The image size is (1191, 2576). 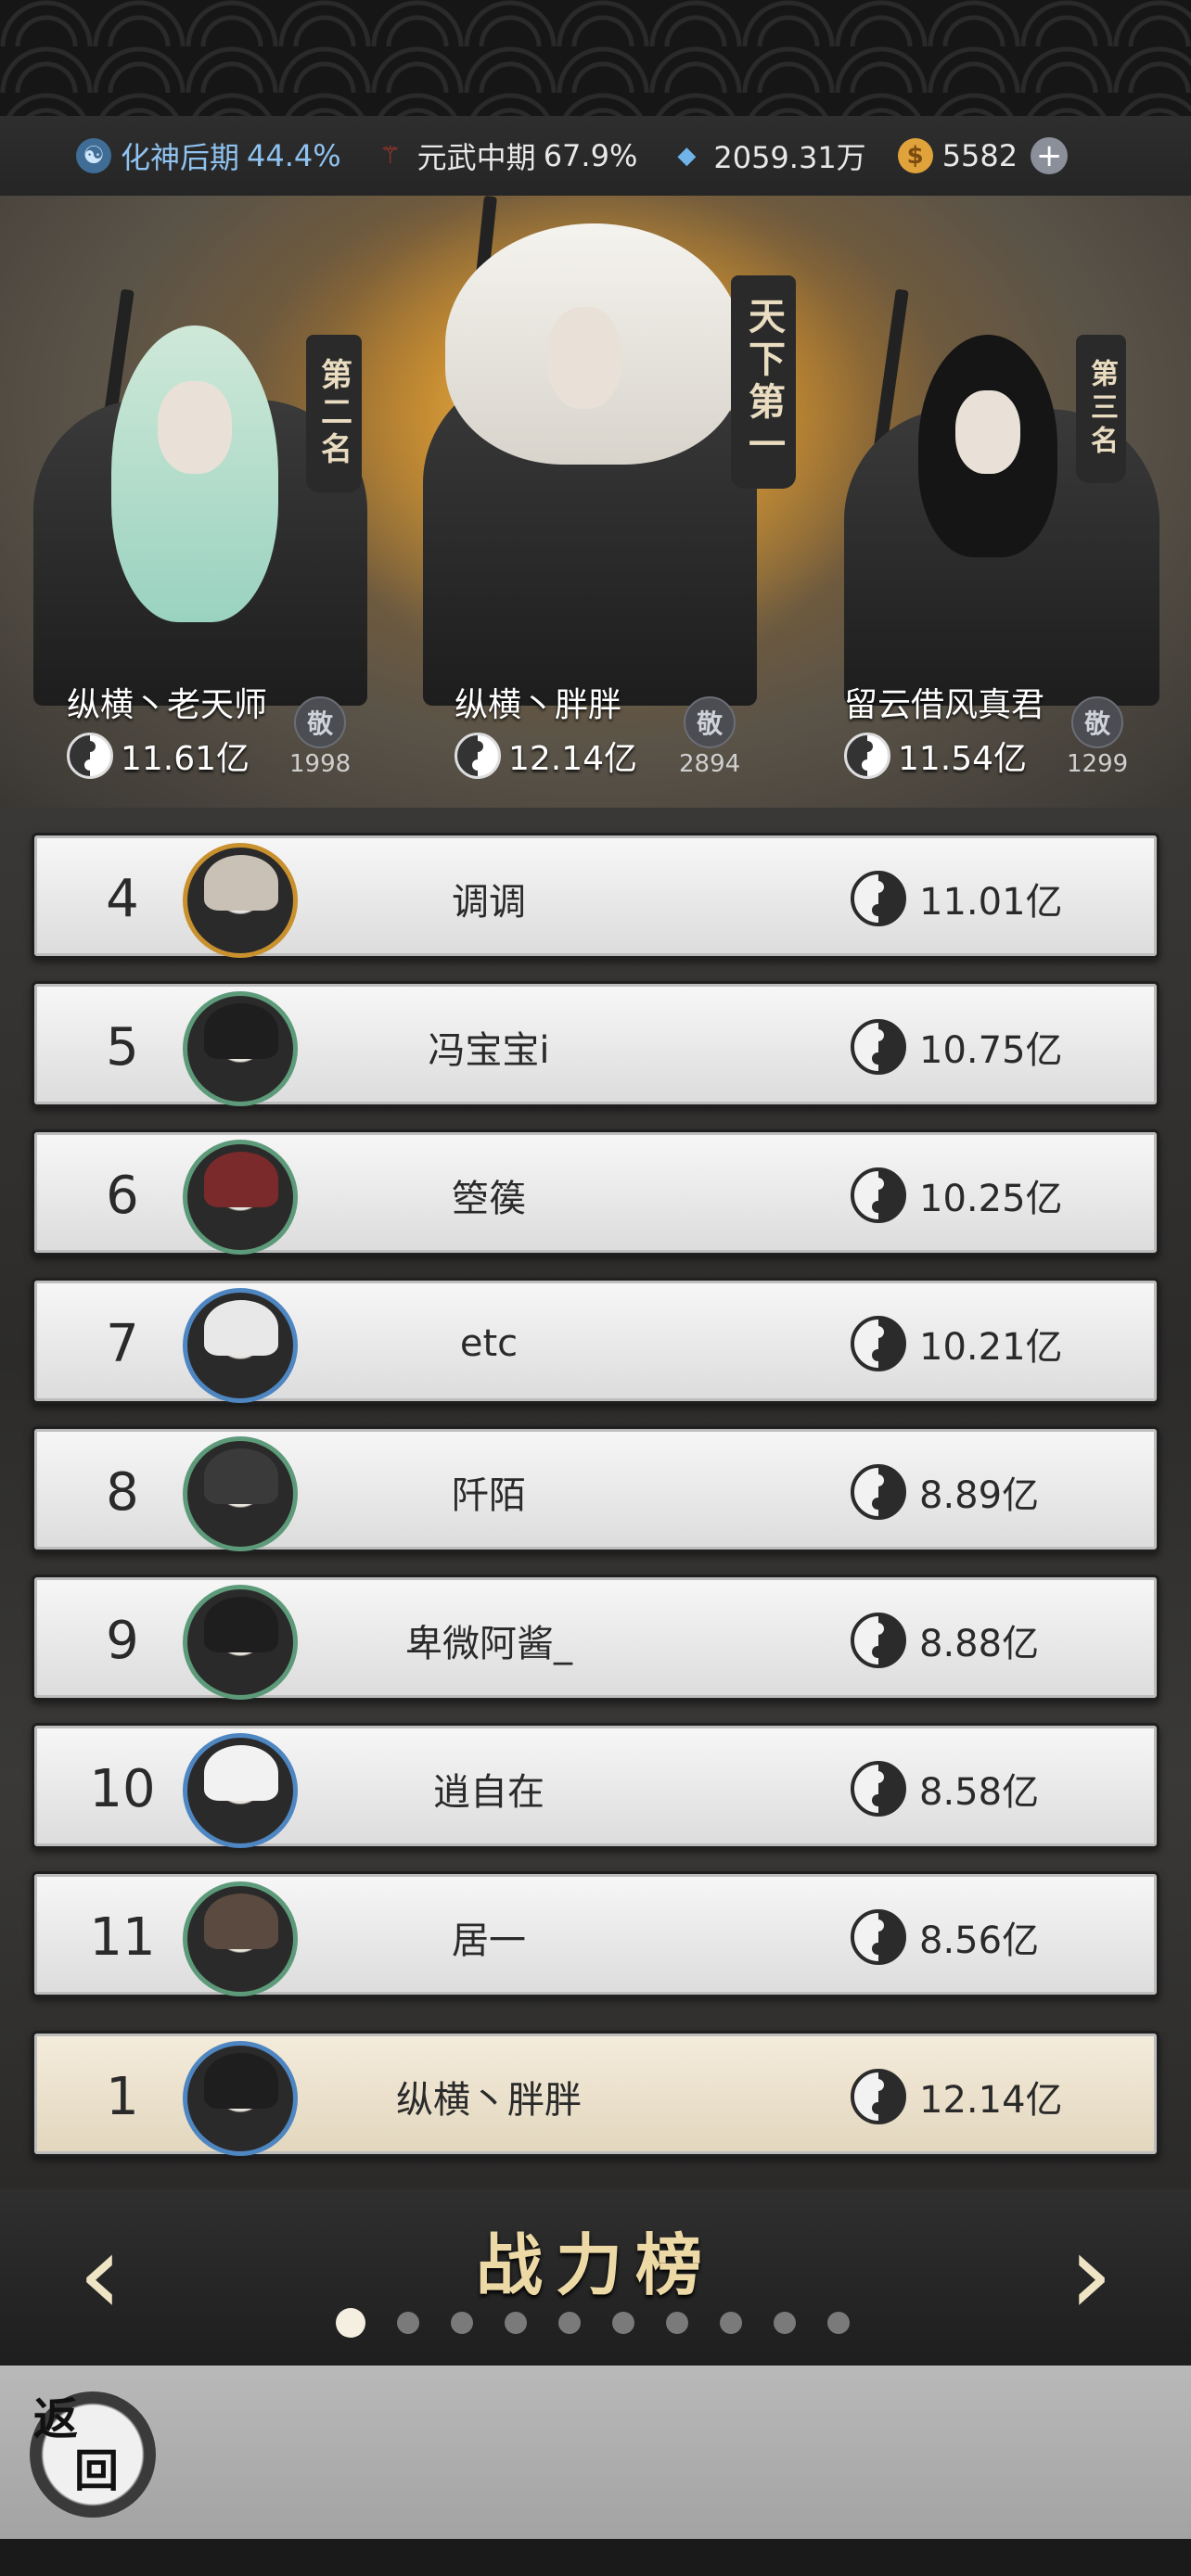 I want to click on player-name: etc, so click(x=489, y=1344).